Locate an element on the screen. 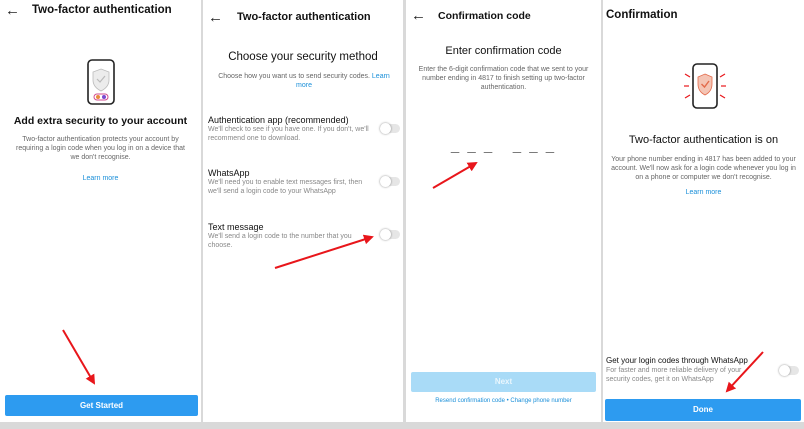  done-button: Done is located at coordinates (703, 410).